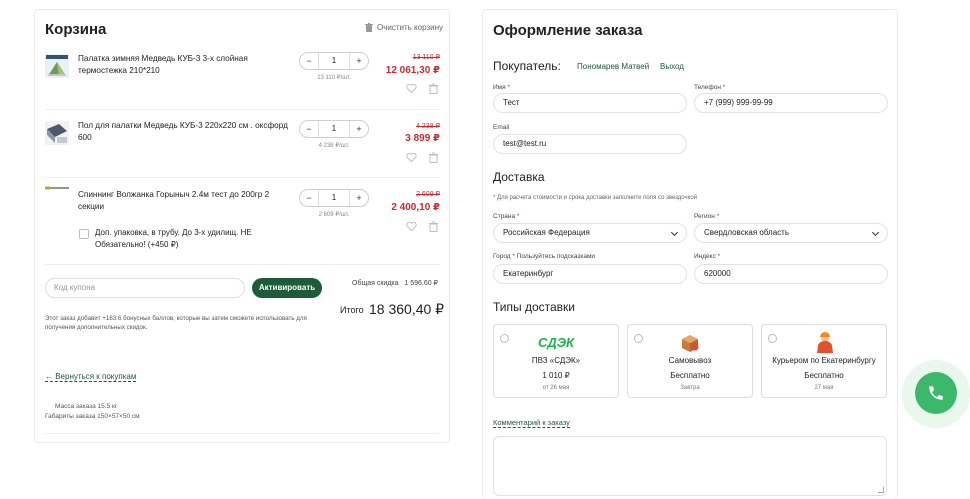  What do you see at coordinates (91, 377) in the screenshot?
I see `back-to-shopping-link: ← Вернуться к покупкам` at bounding box center [91, 377].